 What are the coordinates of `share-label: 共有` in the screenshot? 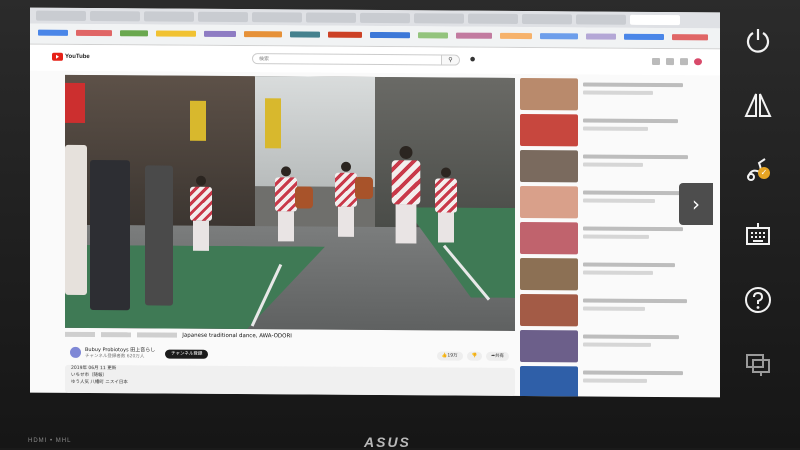 It's located at (499, 356).